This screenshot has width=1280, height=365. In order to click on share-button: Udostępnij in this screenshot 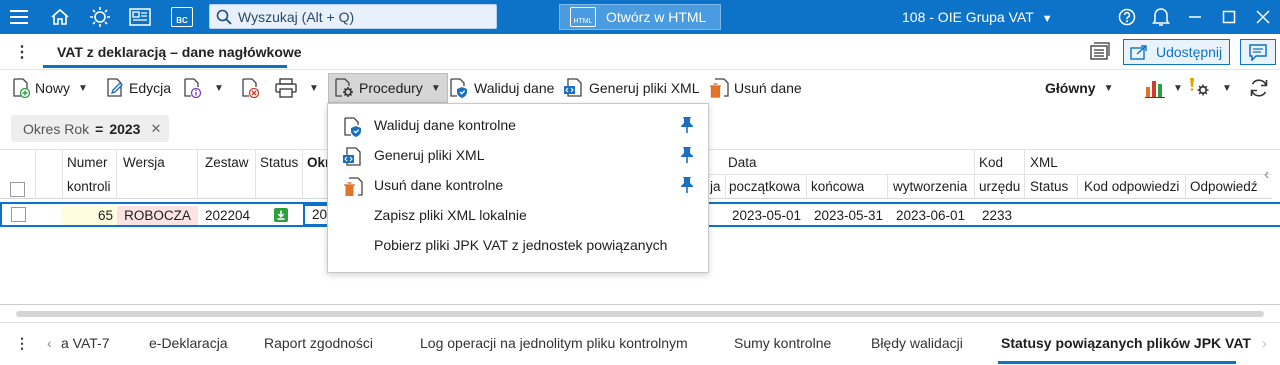, I will do `click(1176, 52)`.